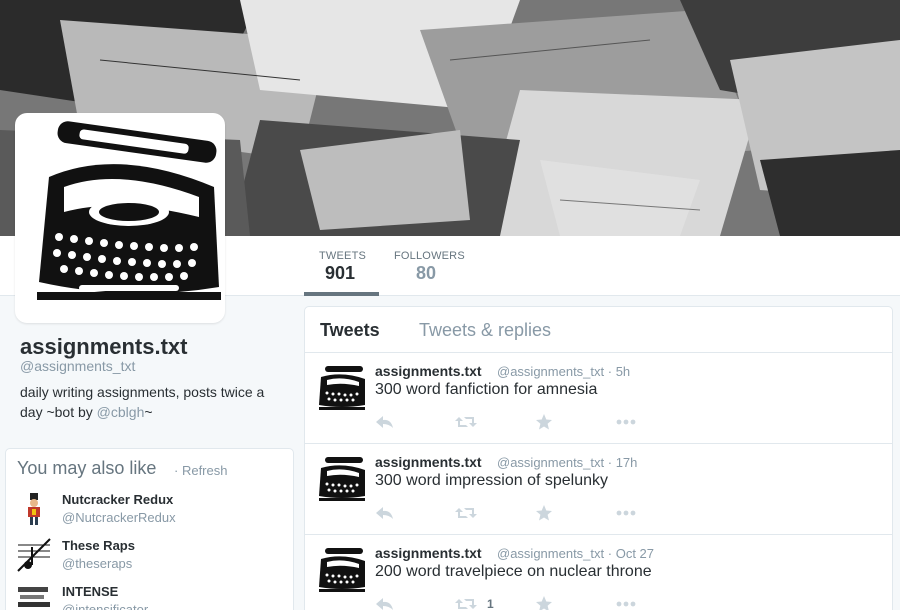  What do you see at coordinates (97, 563) in the screenshot?
I see `wtf-account-handle: @theseraps` at bounding box center [97, 563].